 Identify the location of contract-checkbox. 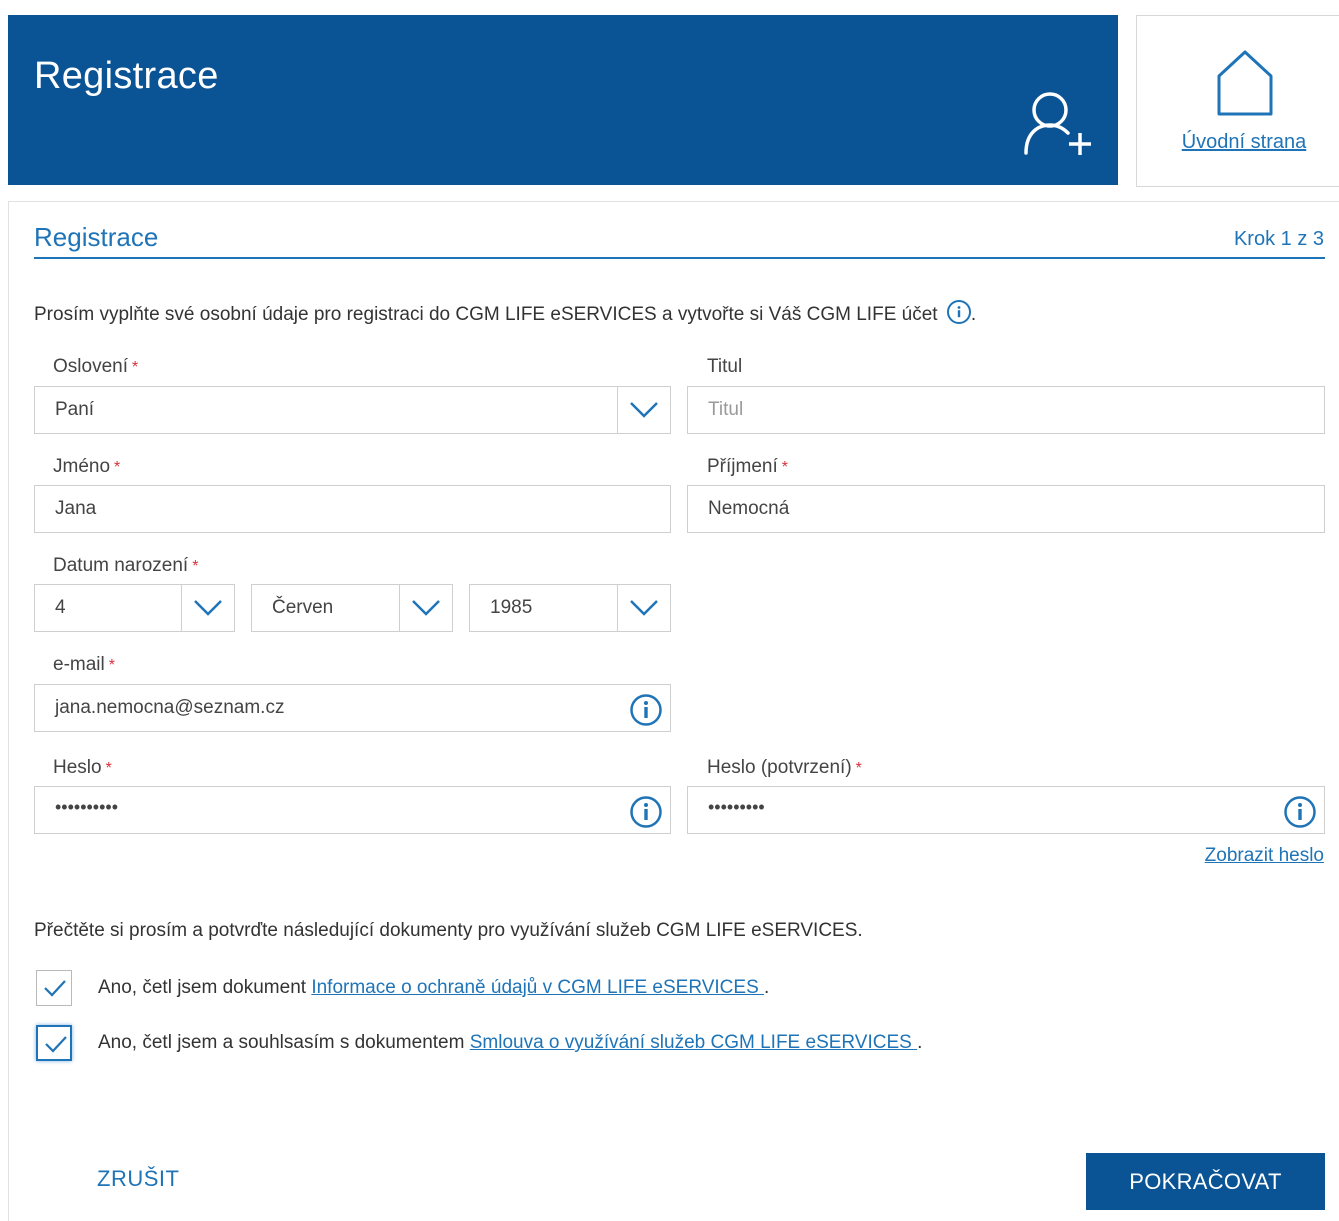
(54, 1043).